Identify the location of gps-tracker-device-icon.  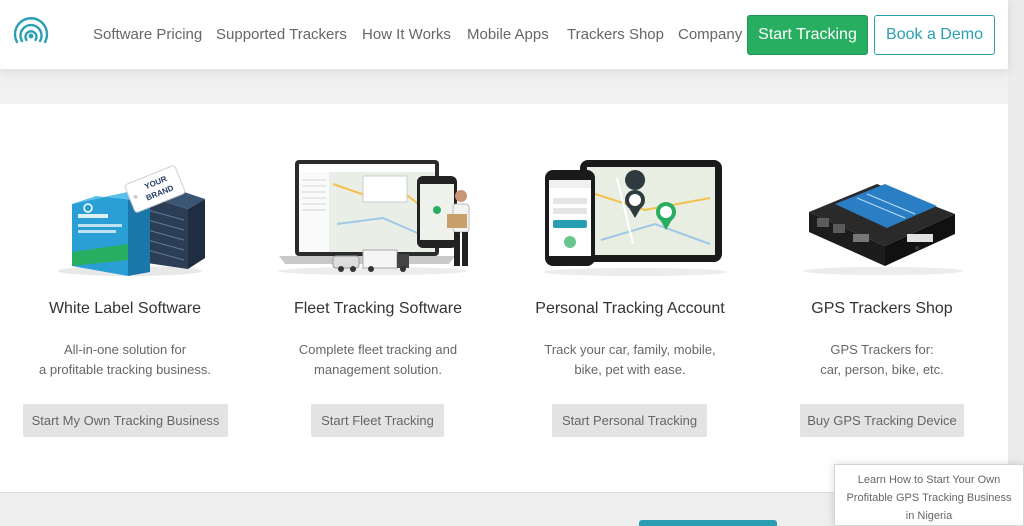
(882, 216).